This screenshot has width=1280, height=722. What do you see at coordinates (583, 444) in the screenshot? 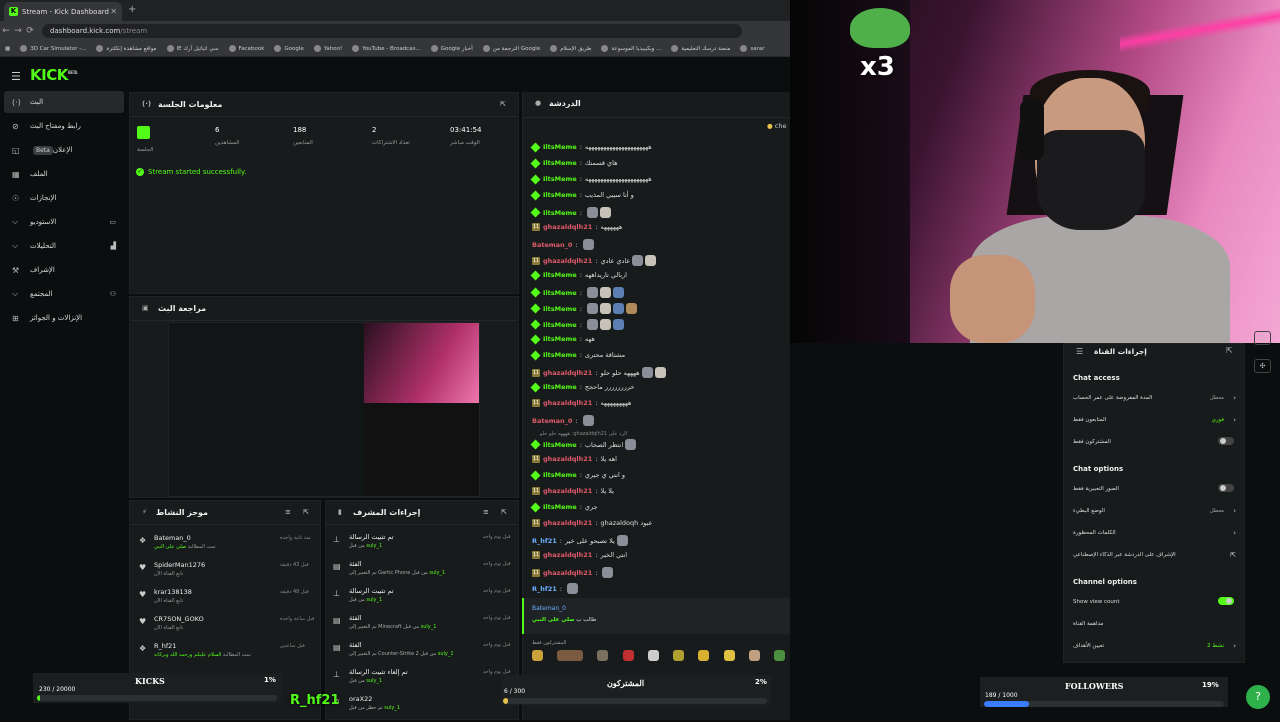
I see `chat-message: IltsMeme: انتظر الصحاب` at bounding box center [583, 444].